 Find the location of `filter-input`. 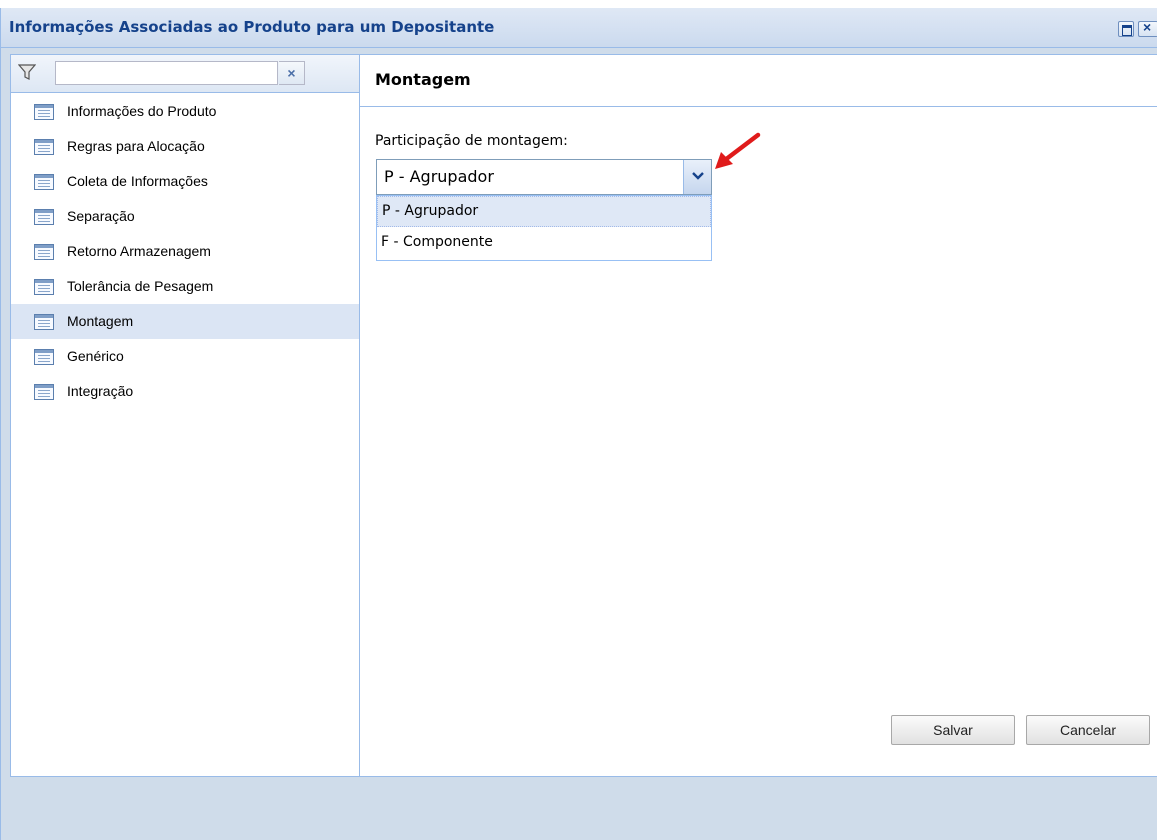

filter-input is located at coordinates (166, 73).